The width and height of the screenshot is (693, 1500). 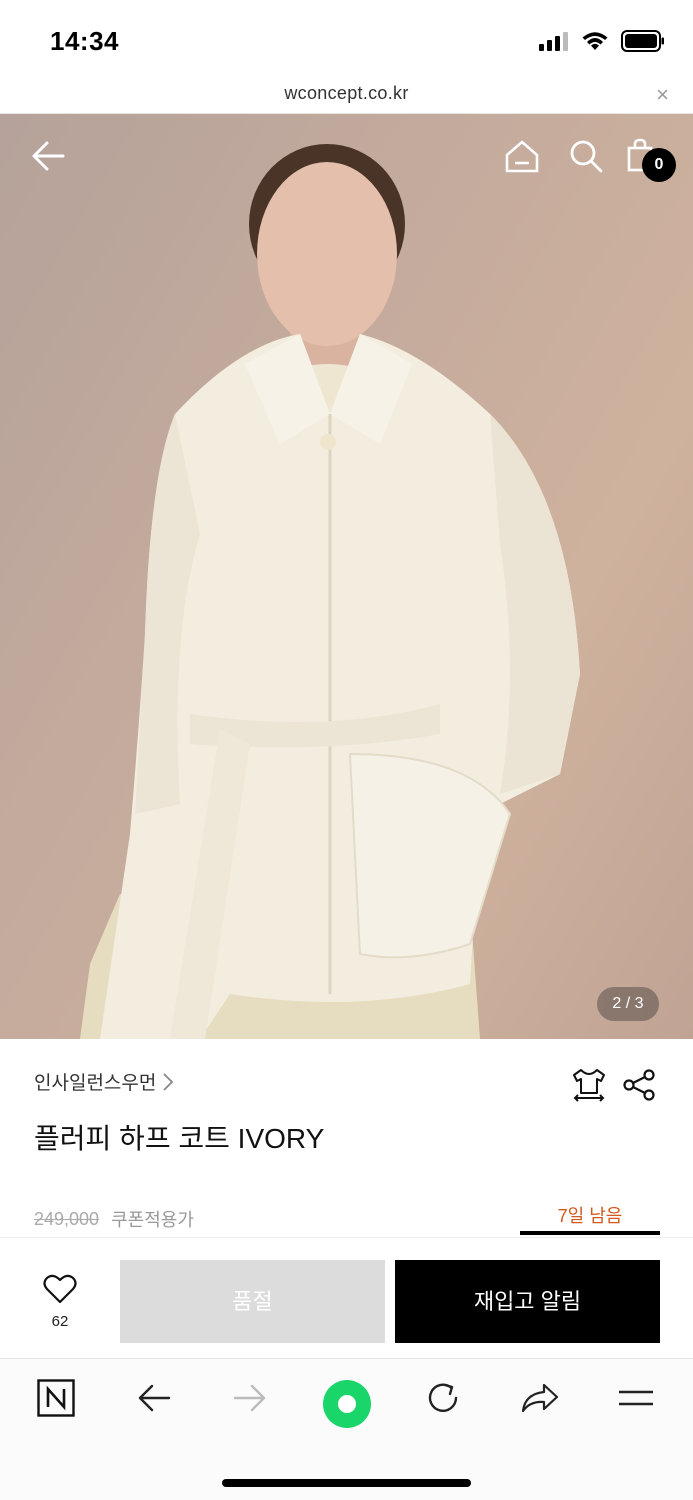 What do you see at coordinates (346, 93) in the screenshot?
I see `url-text: wconcept.co.kr` at bounding box center [346, 93].